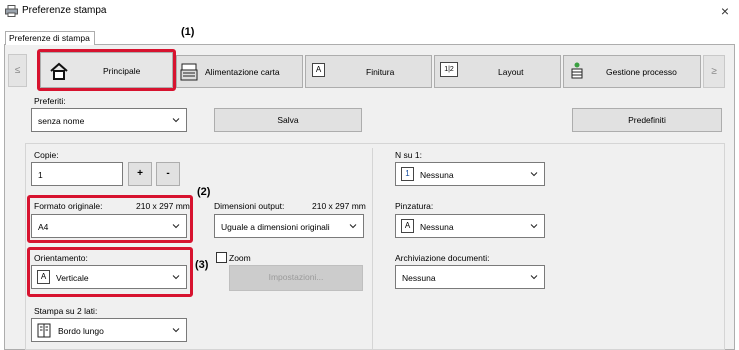  Describe the element at coordinates (414, 206) in the screenshot. I see `stapling-label: Pinzatura:` at that location.